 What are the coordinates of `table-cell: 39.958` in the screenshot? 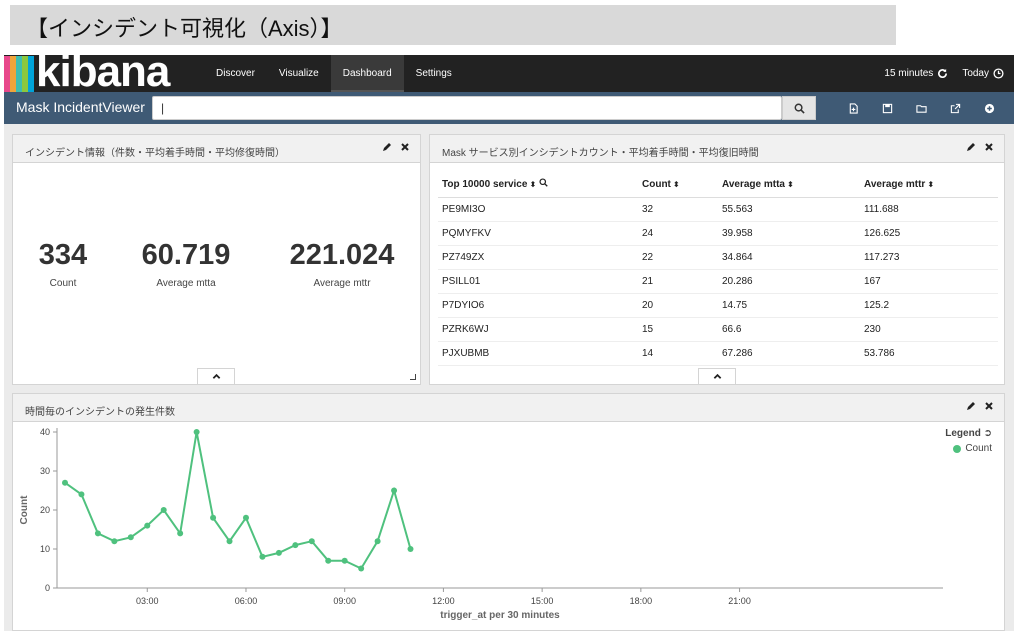 It's located at (789, 233).